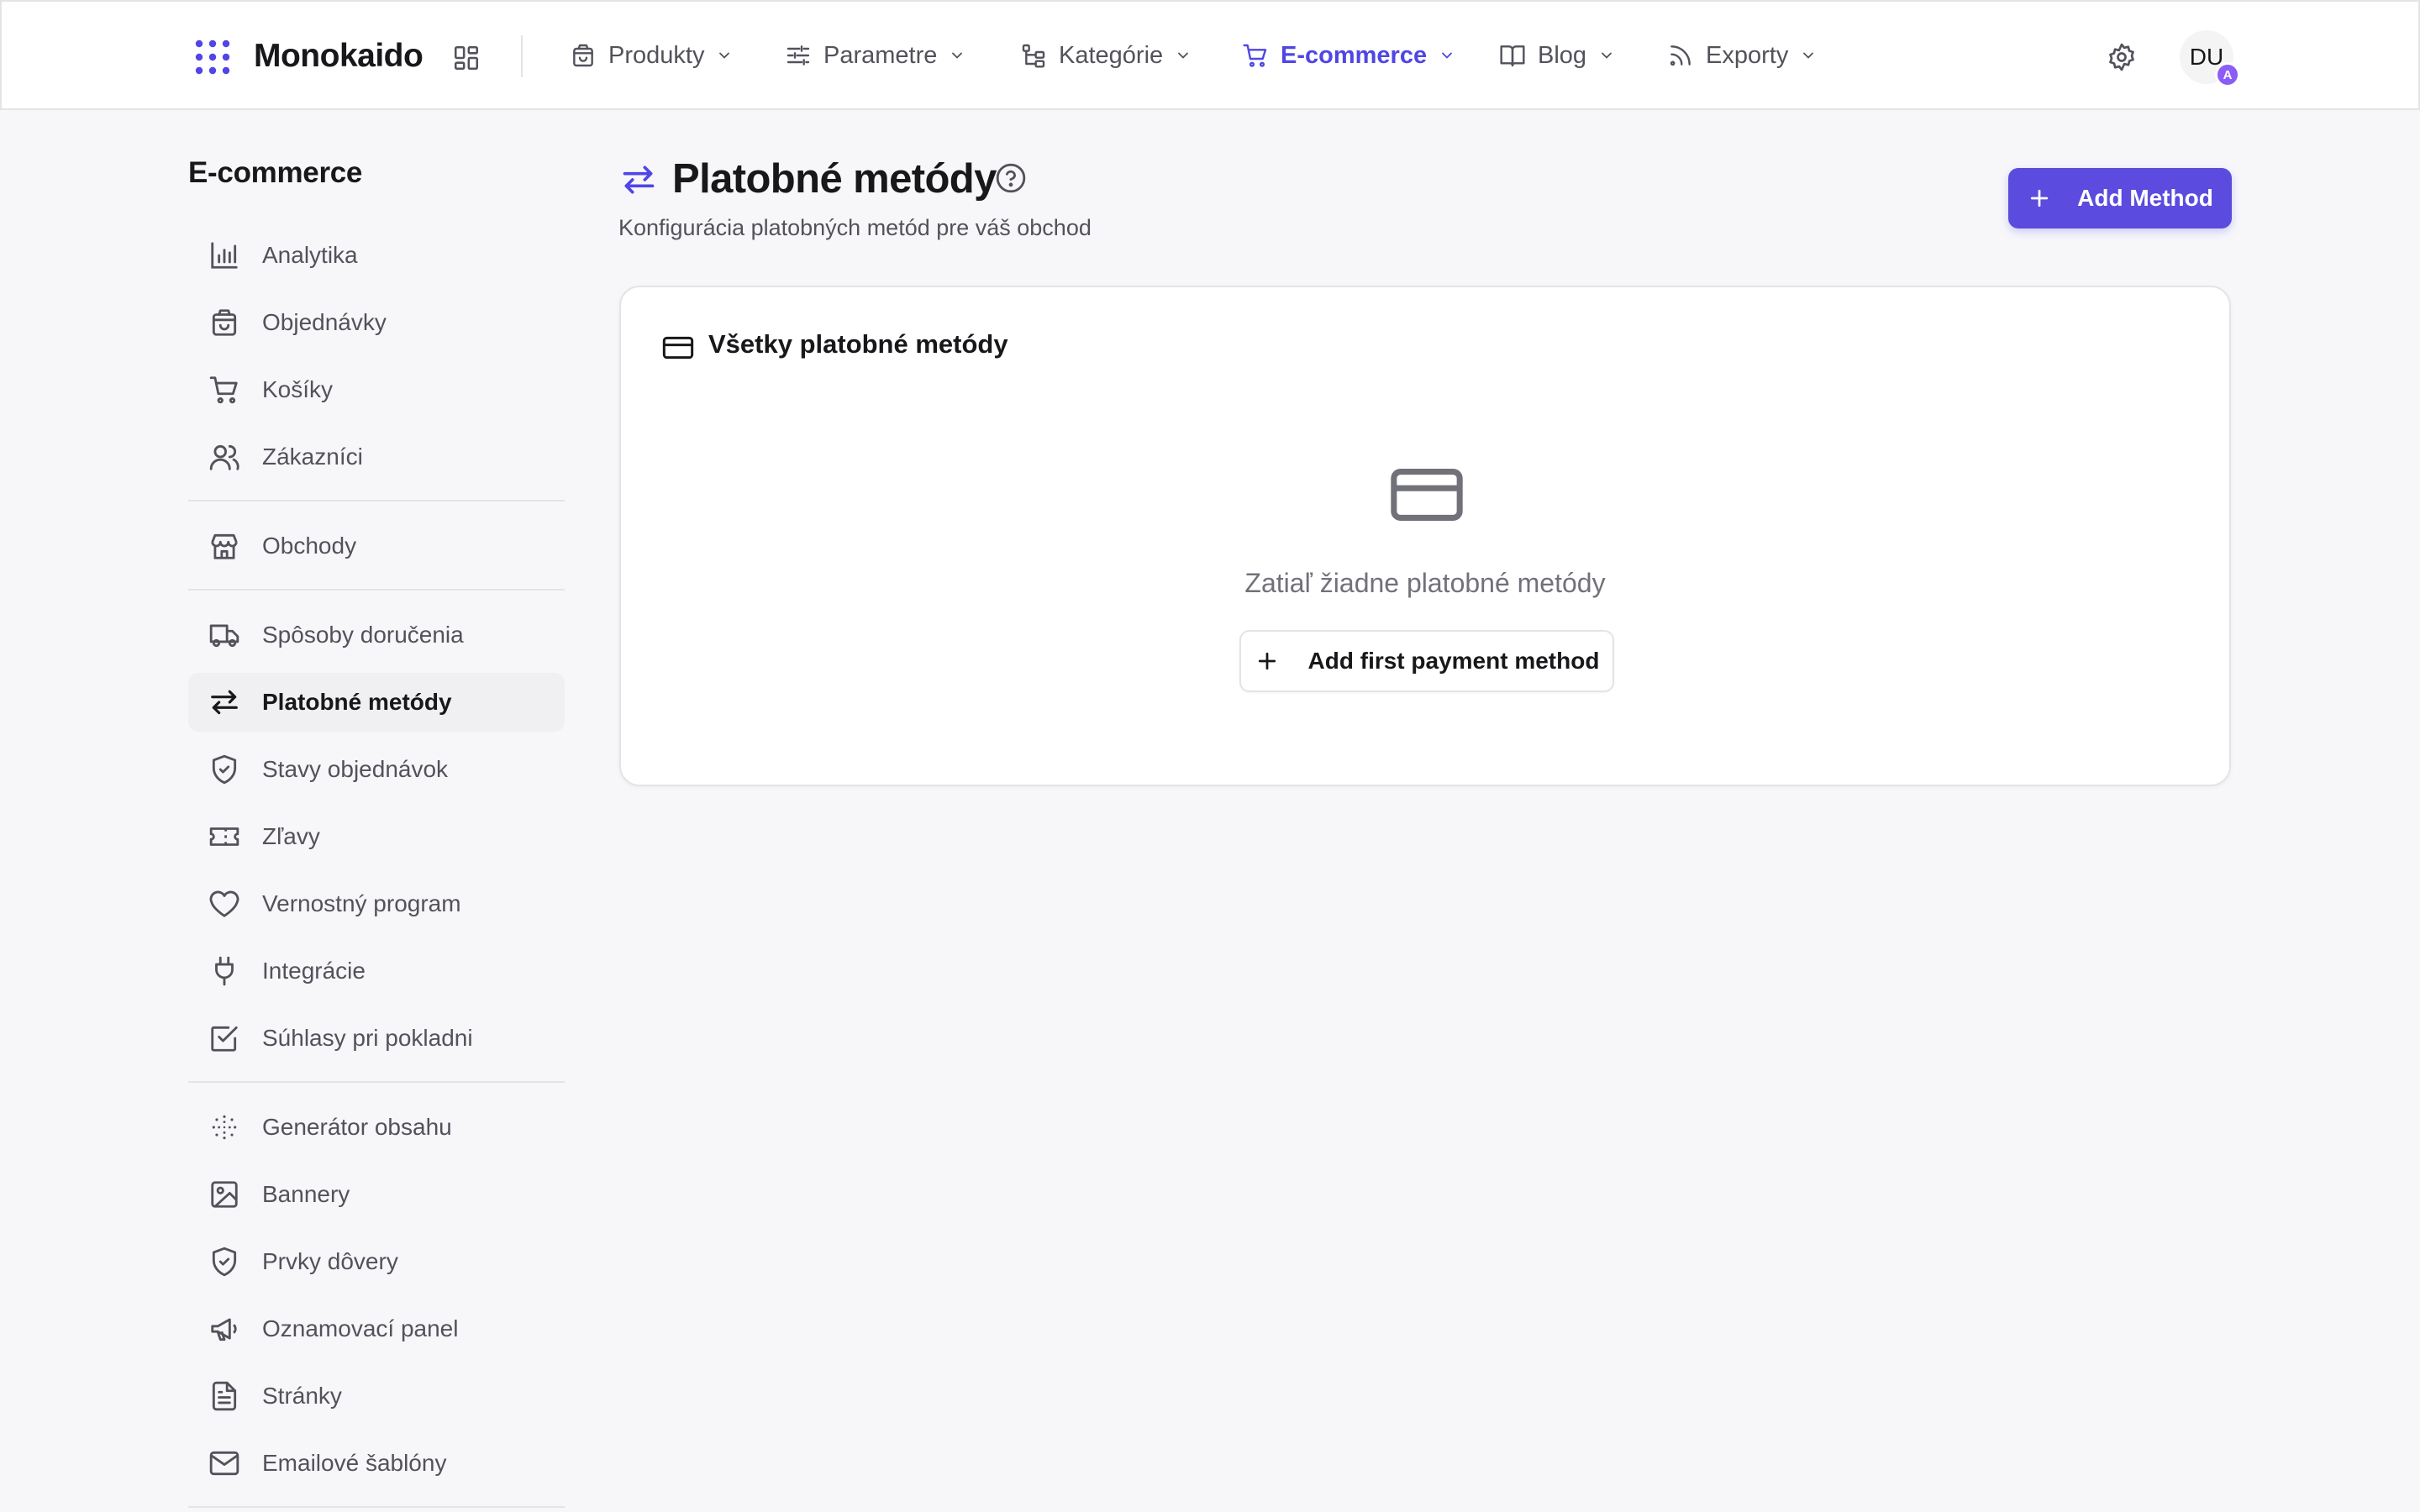 Image resolution: width=2420 pixels, height=1512 pixels. I want to click on help-circle-icon, so click(1011, 178).